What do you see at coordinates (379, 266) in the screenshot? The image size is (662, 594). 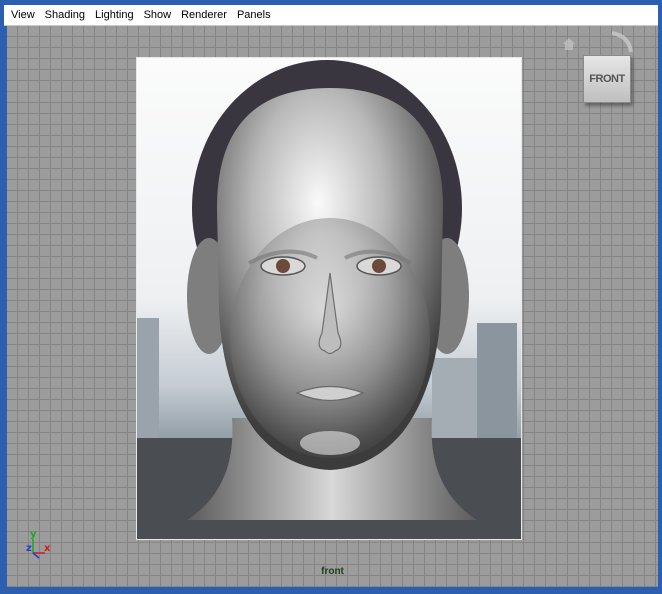 I see `right-iris` at bounding box center [379, 266].